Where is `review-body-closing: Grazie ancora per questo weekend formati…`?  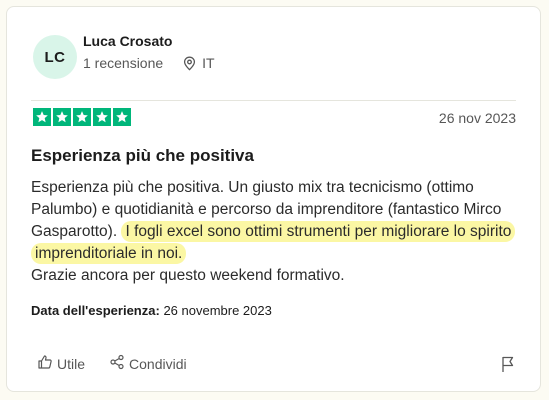
review-body-closing: Grazie ancora per questo weekend formati… is located at coordinates (188, 275).